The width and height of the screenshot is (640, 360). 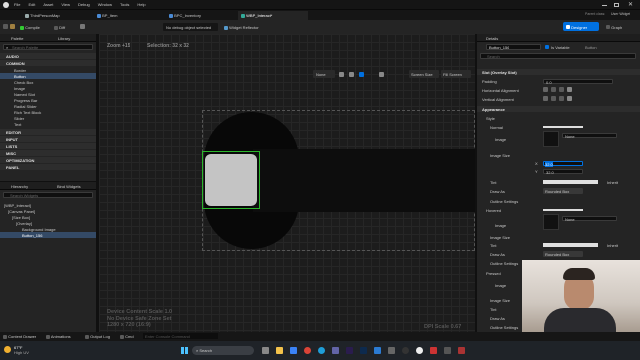 What do you see at coordinates (558, 56) in the screenshot?
I see `details-search-input: Search` at bounding box center [558, 56].